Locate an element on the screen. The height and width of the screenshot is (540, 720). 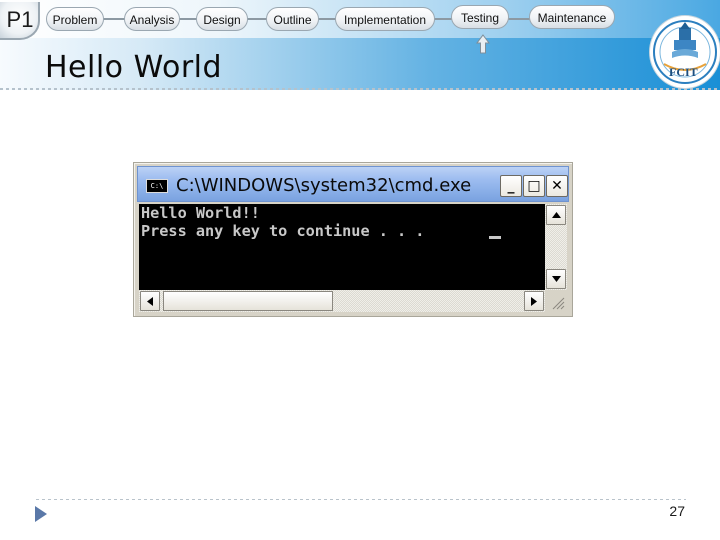
scroll-left-button is located at coordinates (150, 301).